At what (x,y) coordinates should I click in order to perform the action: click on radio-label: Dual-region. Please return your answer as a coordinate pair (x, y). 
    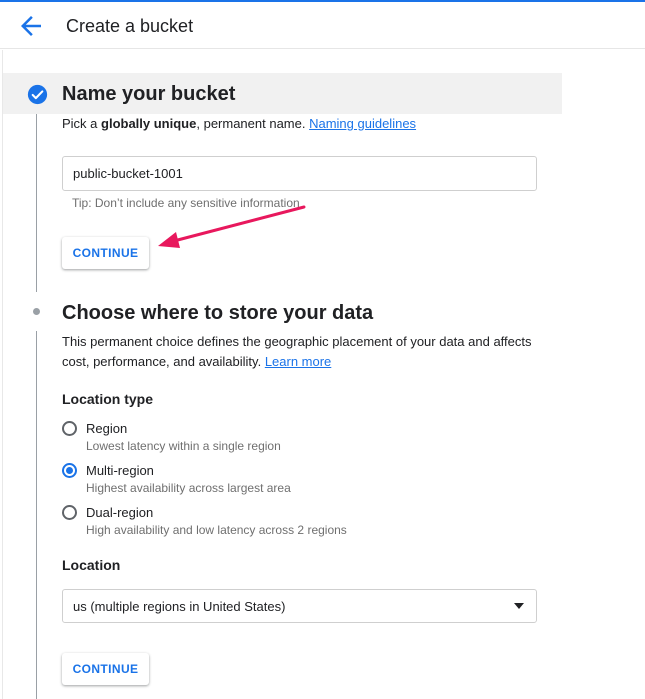
    Looking at the image, I should click on (120, 512).